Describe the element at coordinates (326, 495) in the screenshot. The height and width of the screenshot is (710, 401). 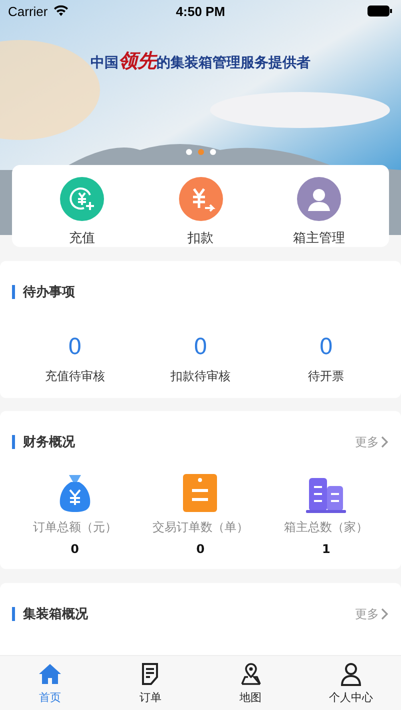
I see `building-icon` at that location.